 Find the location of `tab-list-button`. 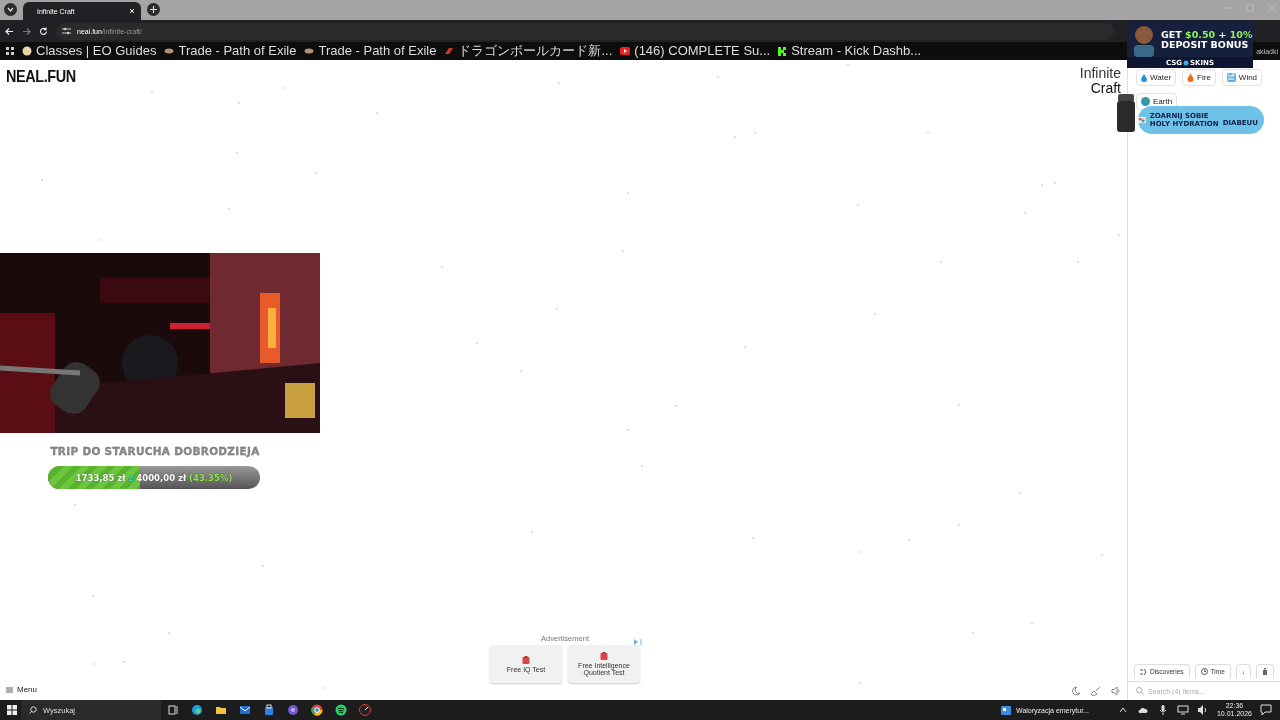

tab-list-button is located at coordinates (10, 9).